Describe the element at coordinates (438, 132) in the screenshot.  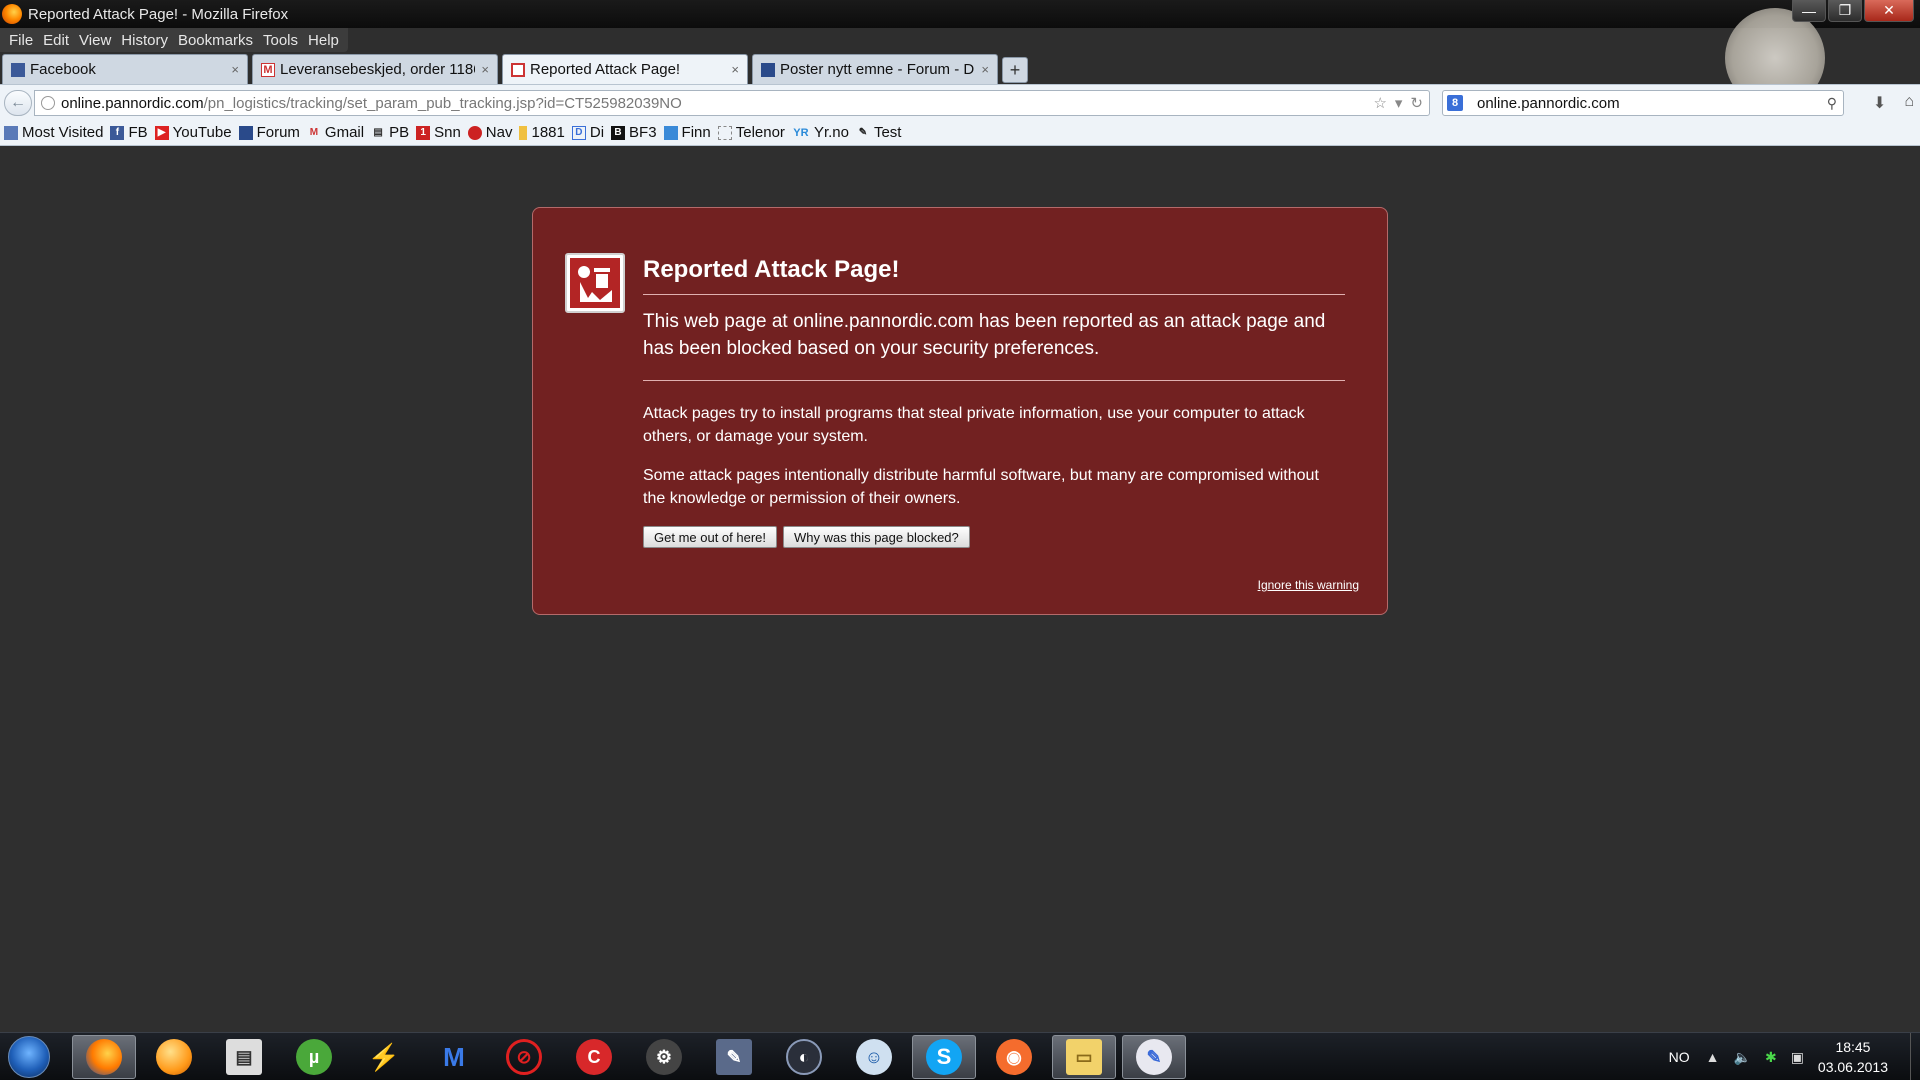
I see `bookmark-snn: 1 Snn` at that location.